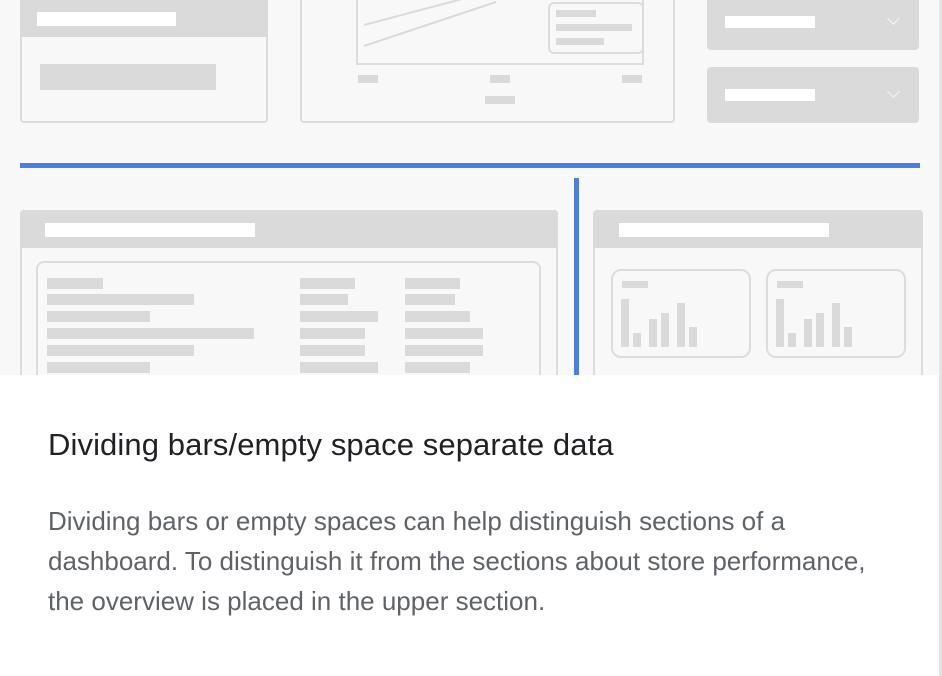 Image resolution: width=942 pixels, height=676 pixels. What do you see at coordinates (150, 230) in the screenshot?
I see `table-card-title-bar` at bounding box center [150, 230].